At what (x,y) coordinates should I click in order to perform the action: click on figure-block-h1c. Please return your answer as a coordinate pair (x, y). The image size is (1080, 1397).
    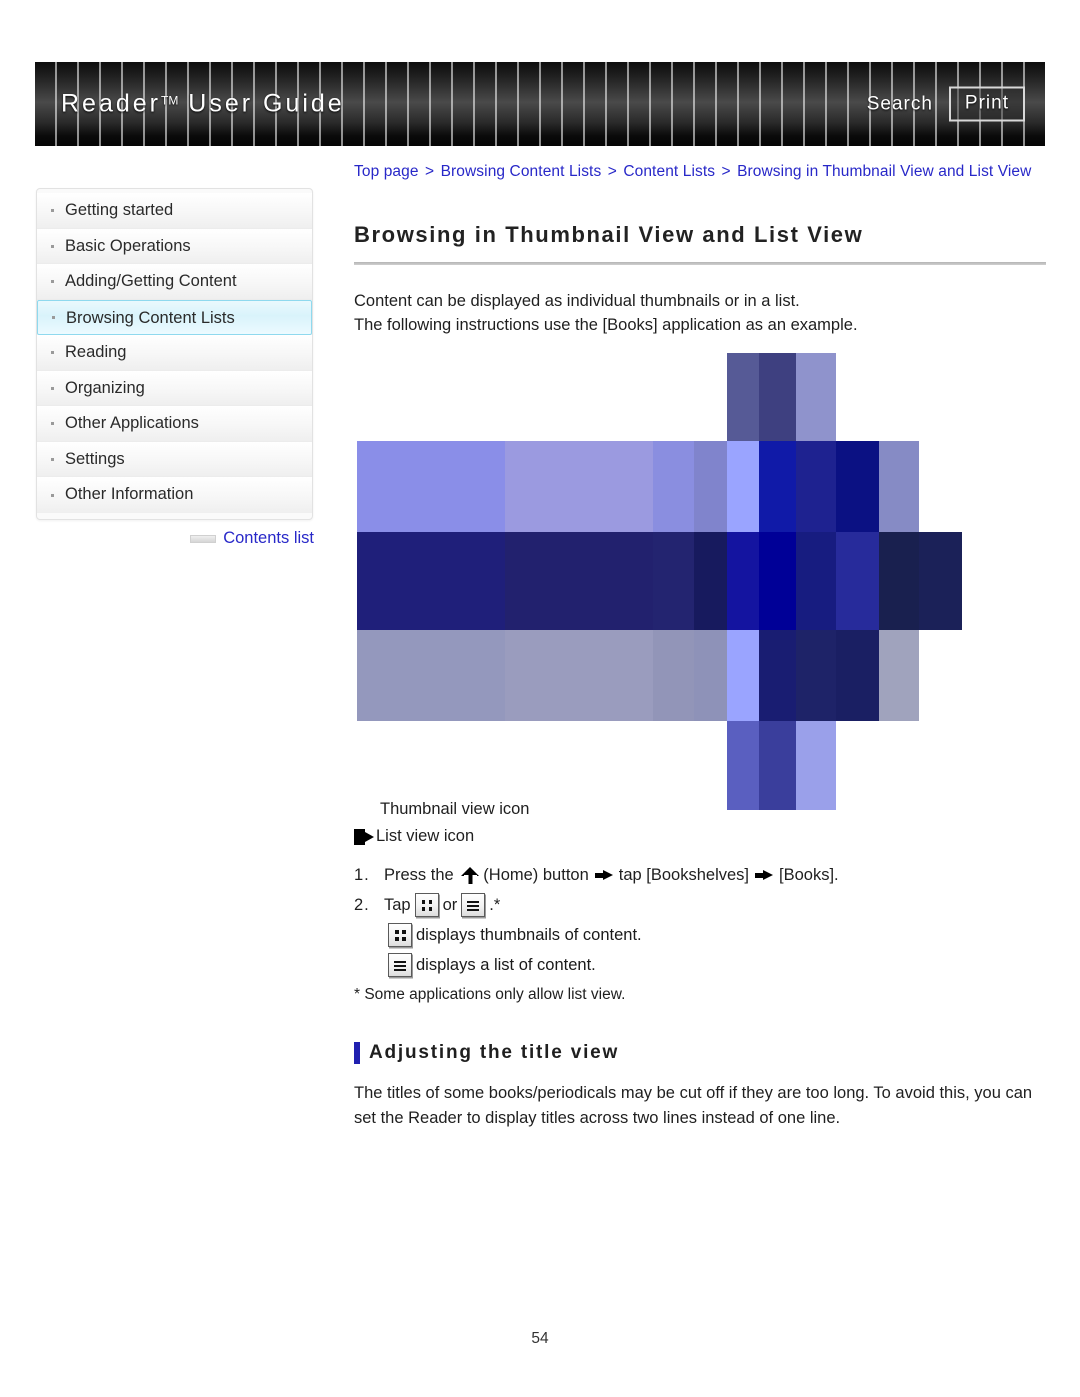
    Looking at the image, I should click on (673, 486).